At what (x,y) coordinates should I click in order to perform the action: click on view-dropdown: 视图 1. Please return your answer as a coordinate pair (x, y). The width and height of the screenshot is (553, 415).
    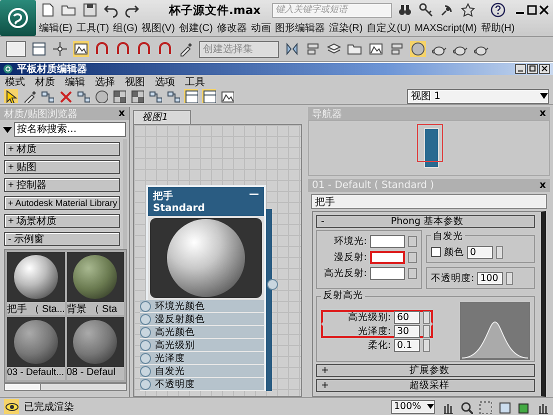
    Looking at the image, I should click on (478, 96).